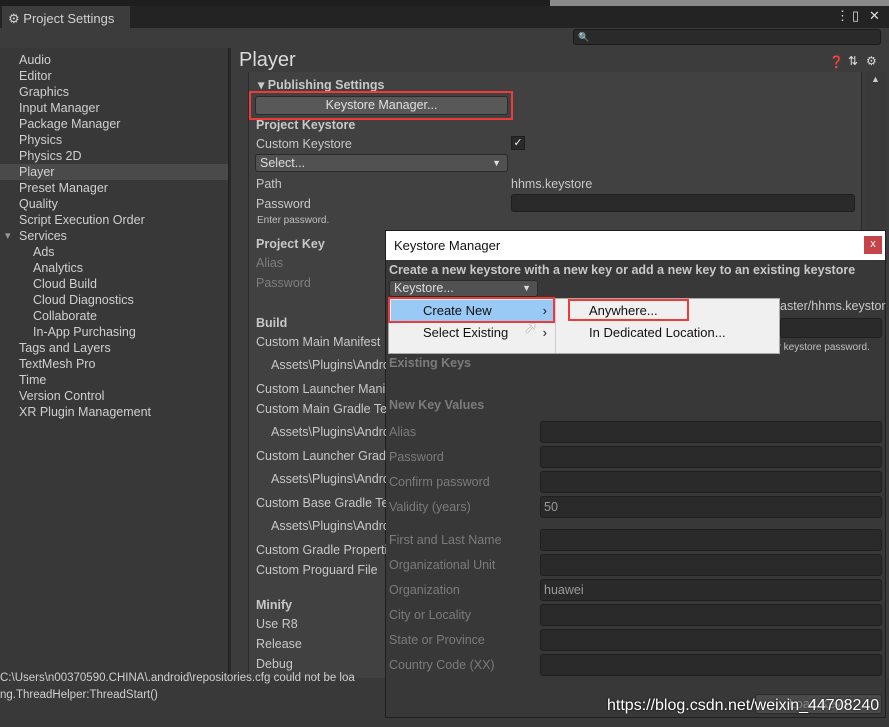 Image resolution: width=889 pixels, height=727 pixels. What do you see at coordinates (123, 92) in the screenshot?
I see `sidebar-item: Graphics` at bounding box center [123, 92].